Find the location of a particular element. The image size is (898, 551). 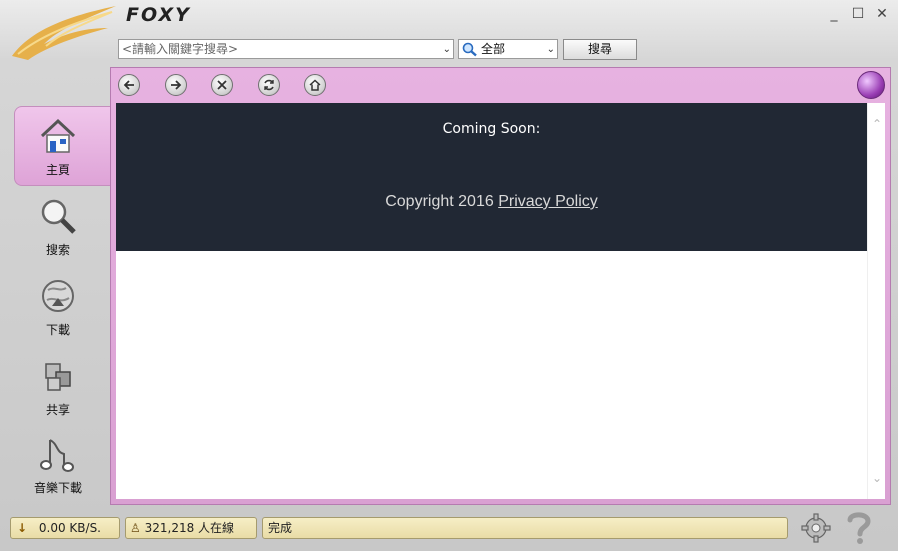

copyright-text: Copyright 2016 is located at coordinates (439, 201).